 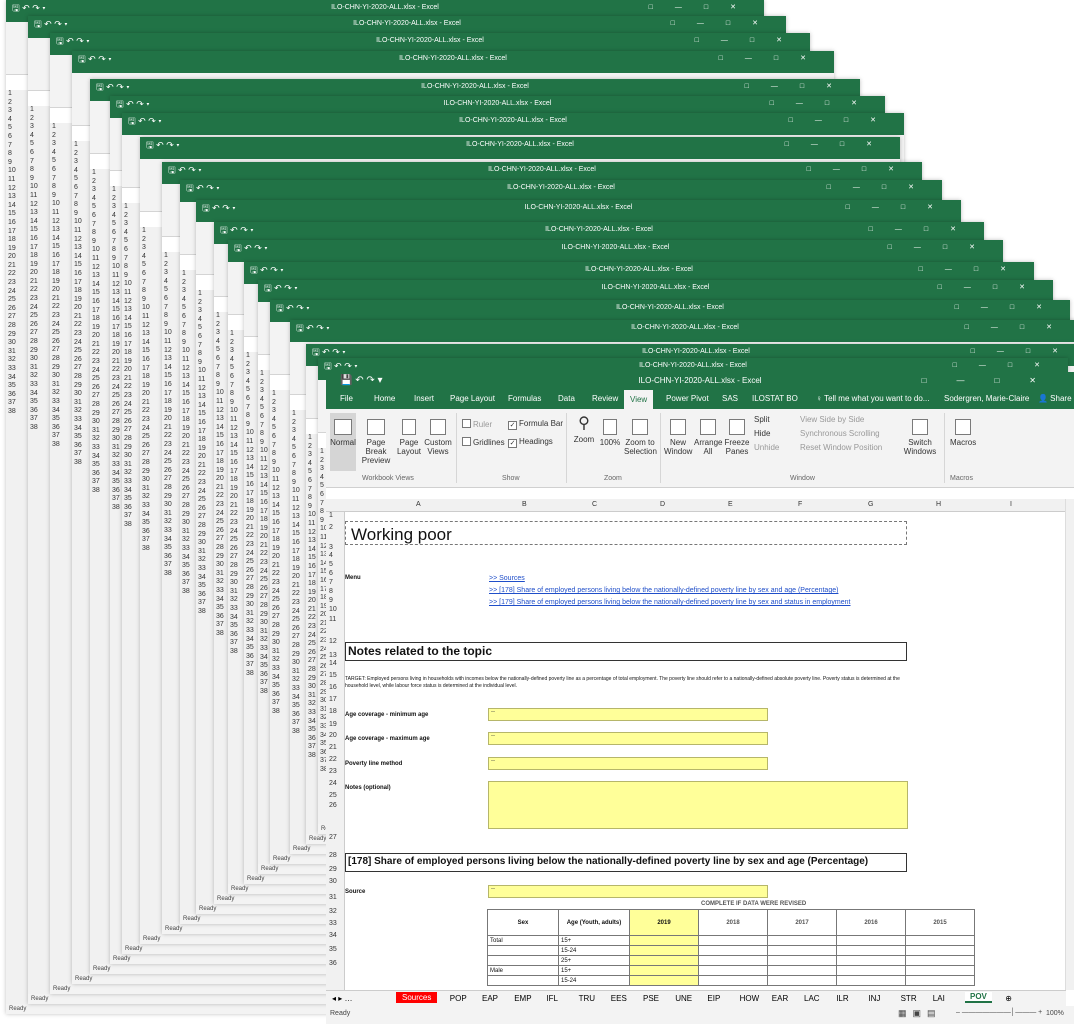 I want to click on switch-windows-button: Switch Windows, so click(x=920, y=434).